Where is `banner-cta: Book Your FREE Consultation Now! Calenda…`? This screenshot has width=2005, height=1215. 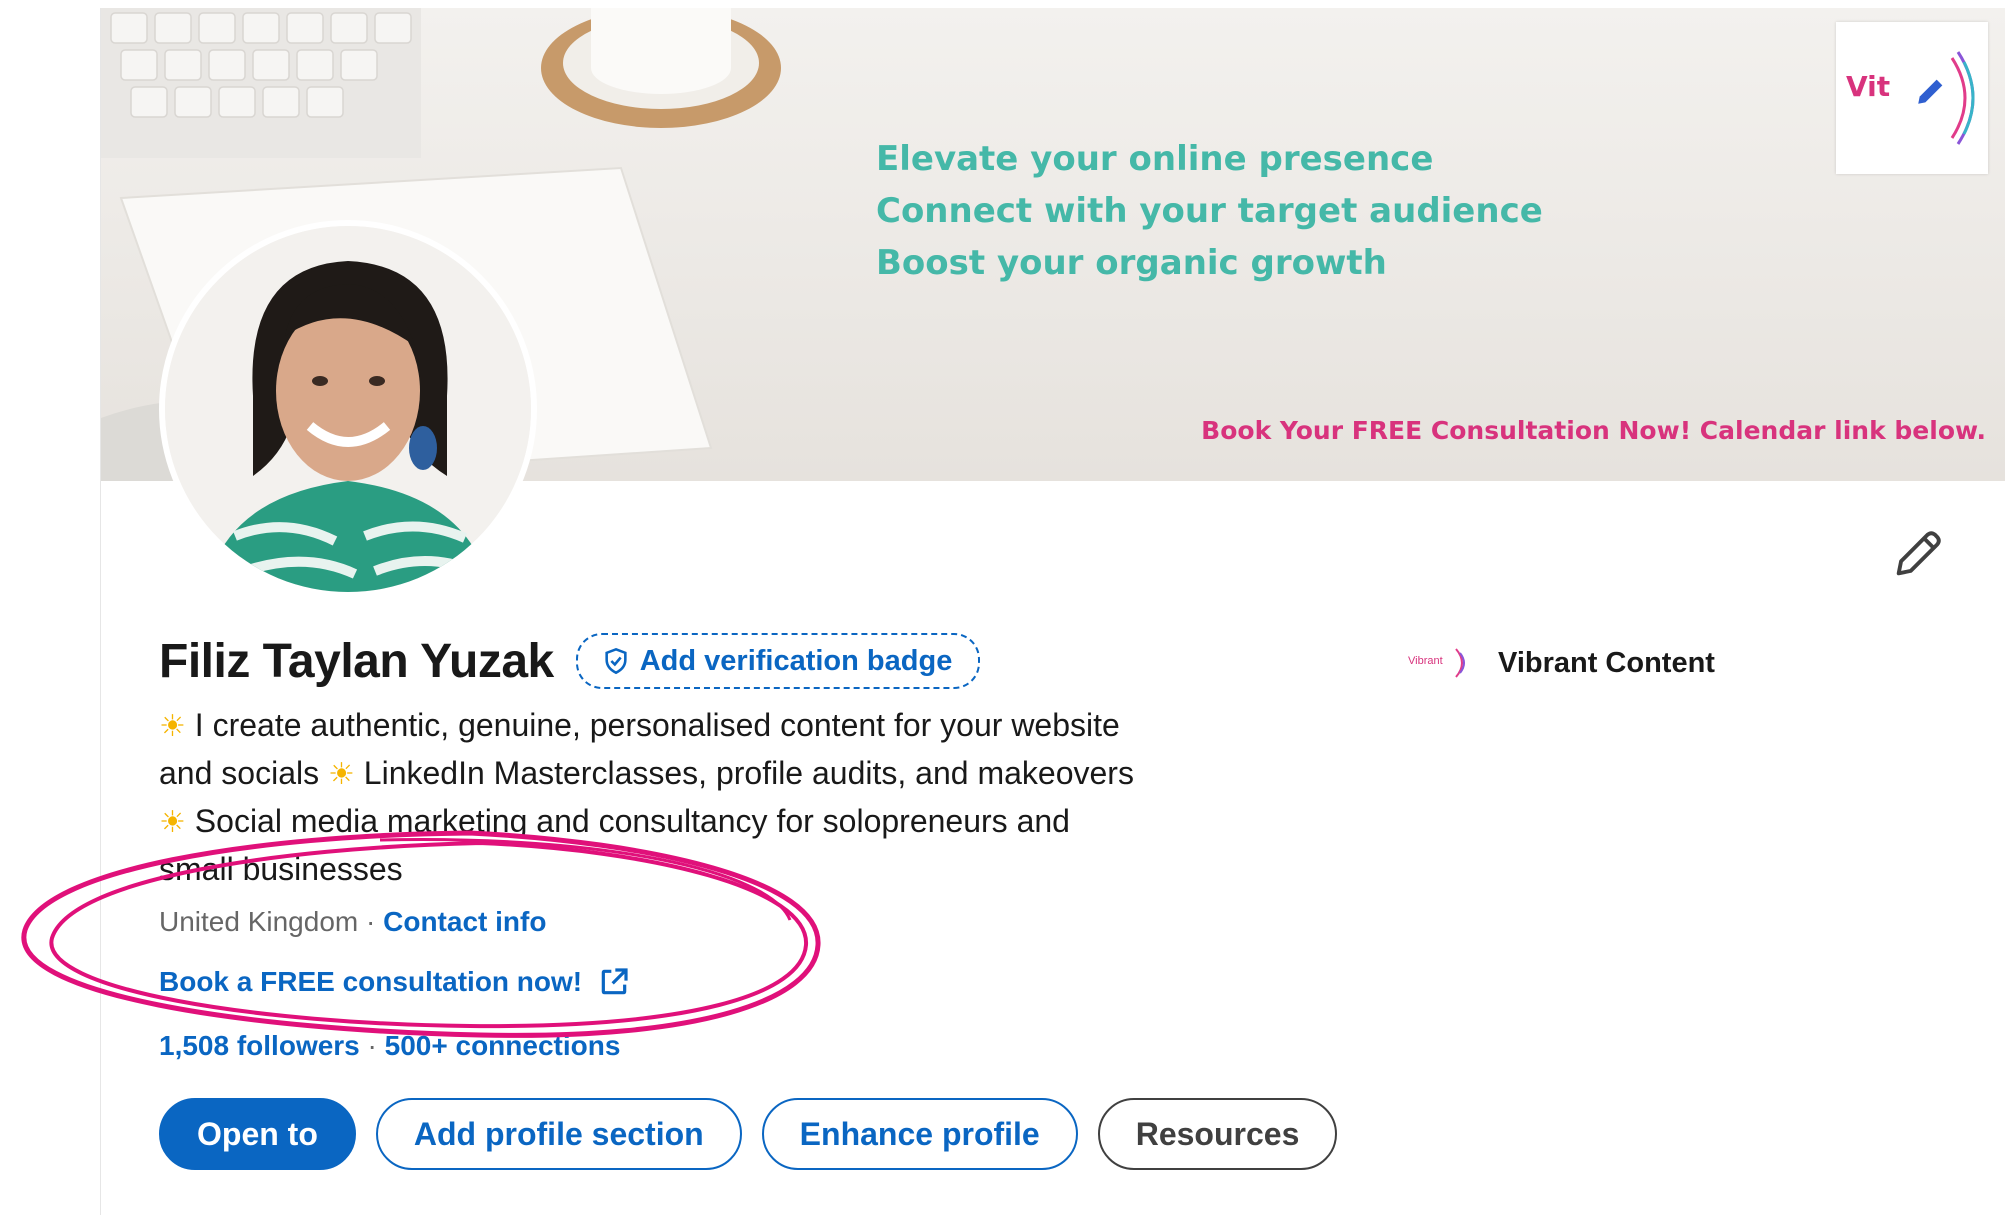
banner-cta: Book Your FREE Consultation Now! Calenda… is located at coordinates (1593, 430).